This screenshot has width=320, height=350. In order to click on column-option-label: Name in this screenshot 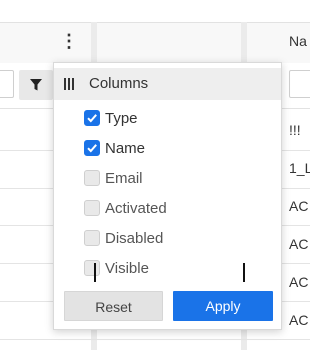, I will do `click(125, 148)`.